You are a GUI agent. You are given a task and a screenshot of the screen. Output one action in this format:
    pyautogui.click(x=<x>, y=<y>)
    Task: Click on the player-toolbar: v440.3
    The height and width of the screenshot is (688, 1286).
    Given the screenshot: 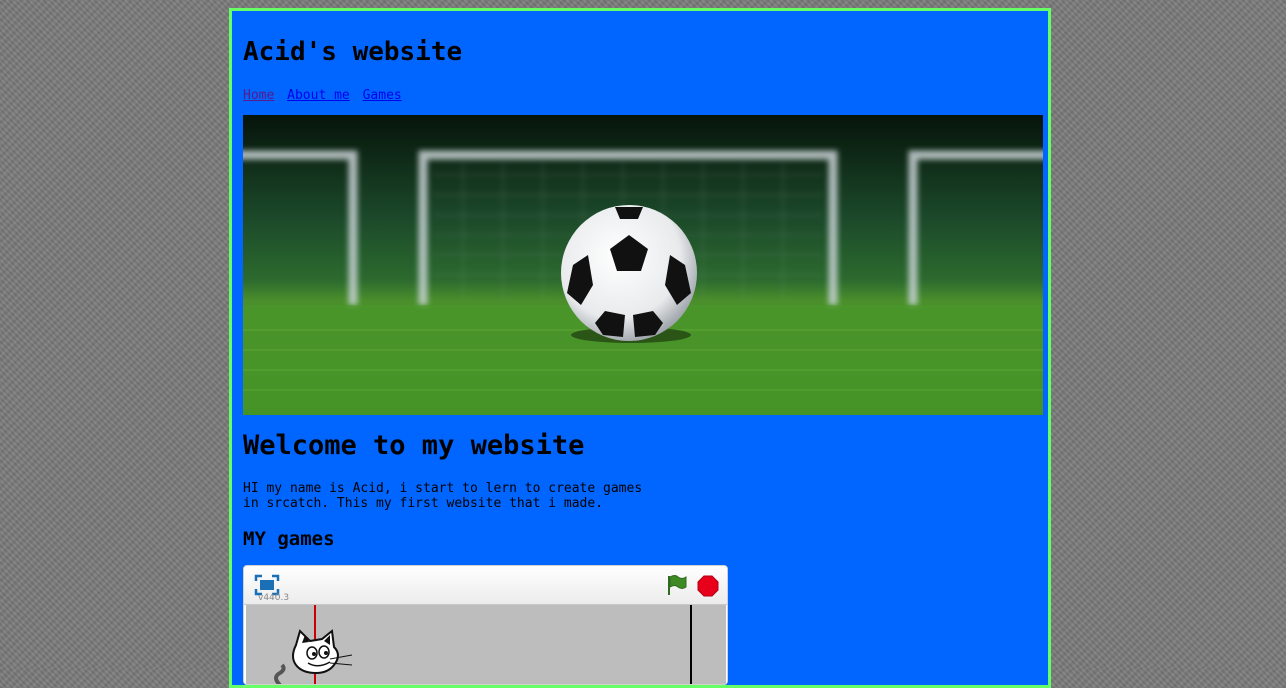 What is the action you would take?
    pyautogui.click(x=485, y=585)
    